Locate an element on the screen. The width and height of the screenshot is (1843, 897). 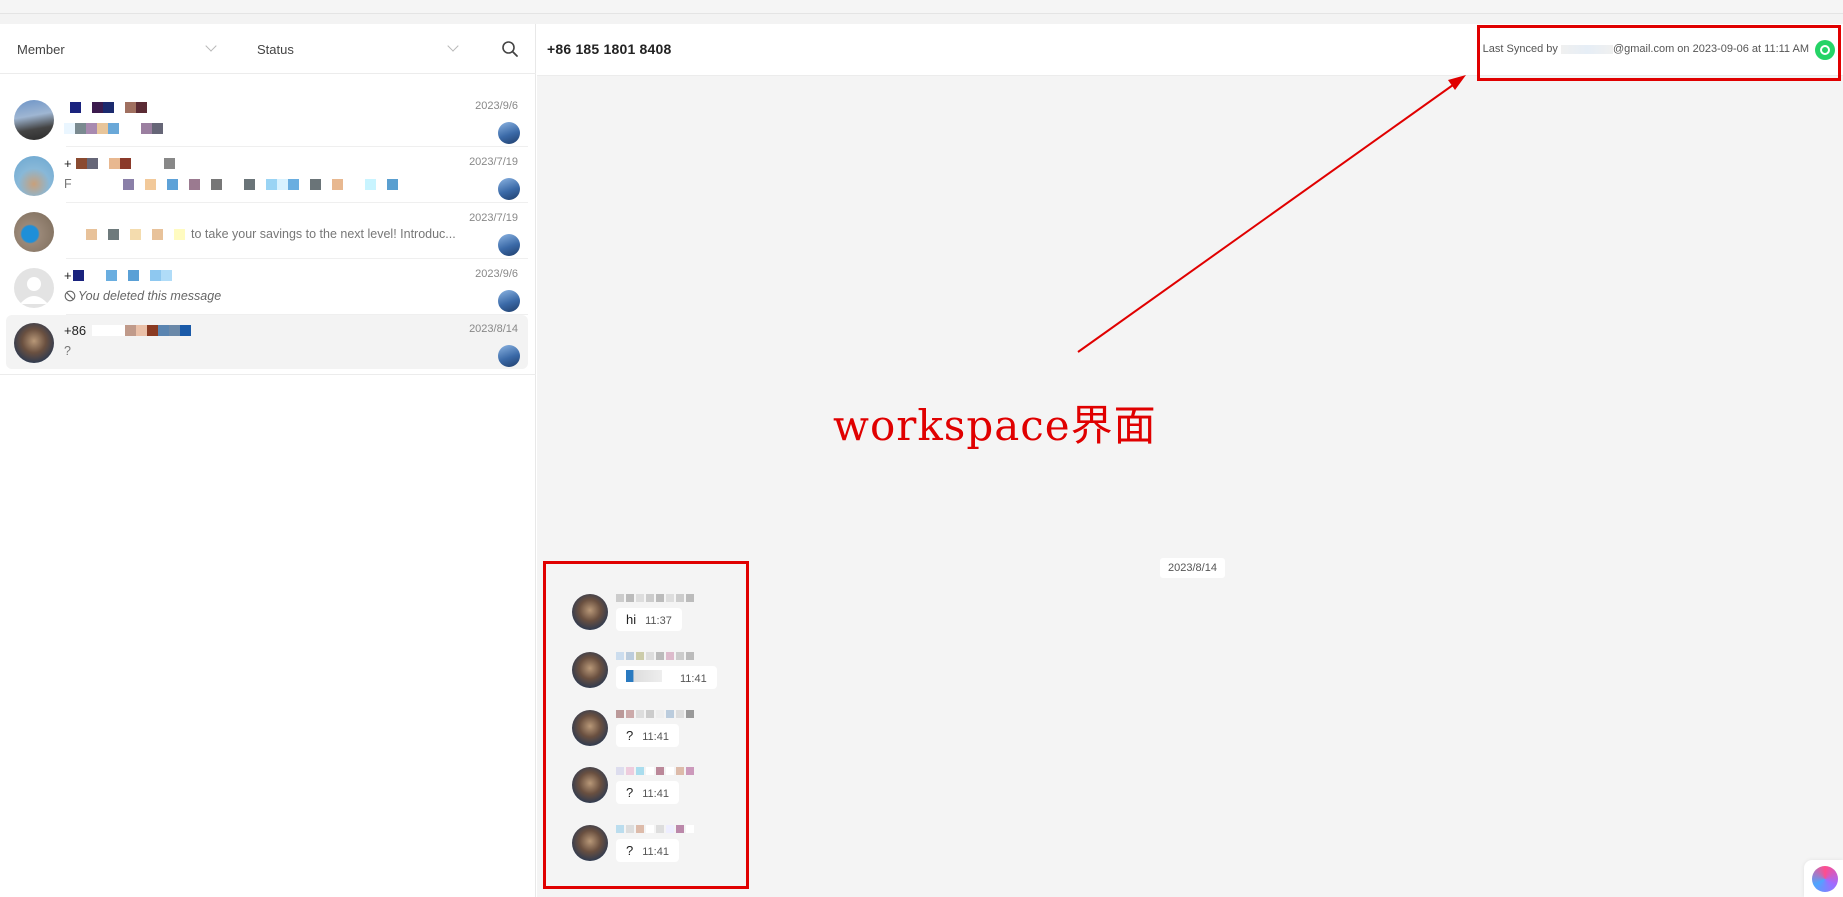
message-item: 11:41 is located at coordinates (652, 678).